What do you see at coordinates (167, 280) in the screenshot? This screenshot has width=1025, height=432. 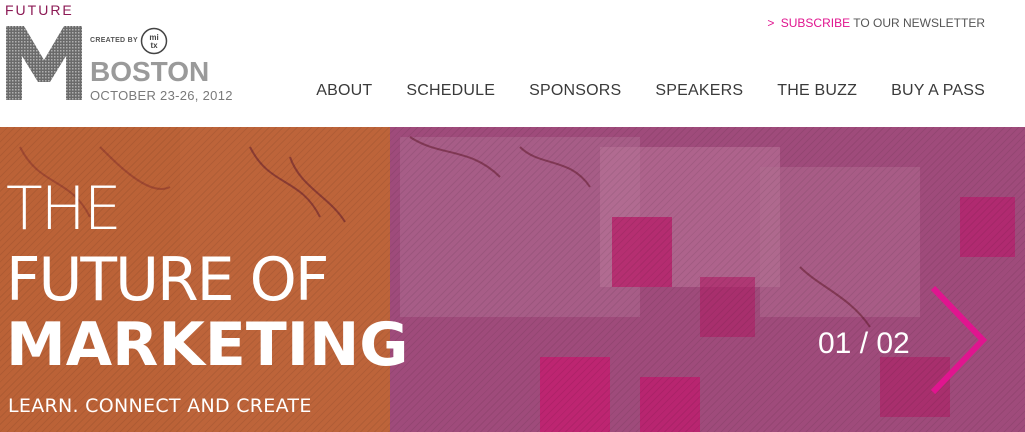 I see `hero-title-line-2: FUTURE OF` at bounding box center [167, 280].